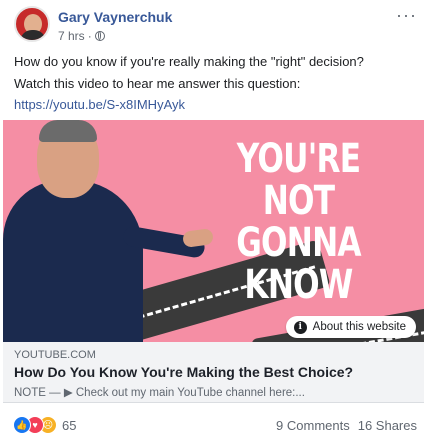 This screenshot has width=427, height=442. What do you see at coordinates (68, 131) in the screenshot?
I see `person-hair` at bounding box center [68, 131].